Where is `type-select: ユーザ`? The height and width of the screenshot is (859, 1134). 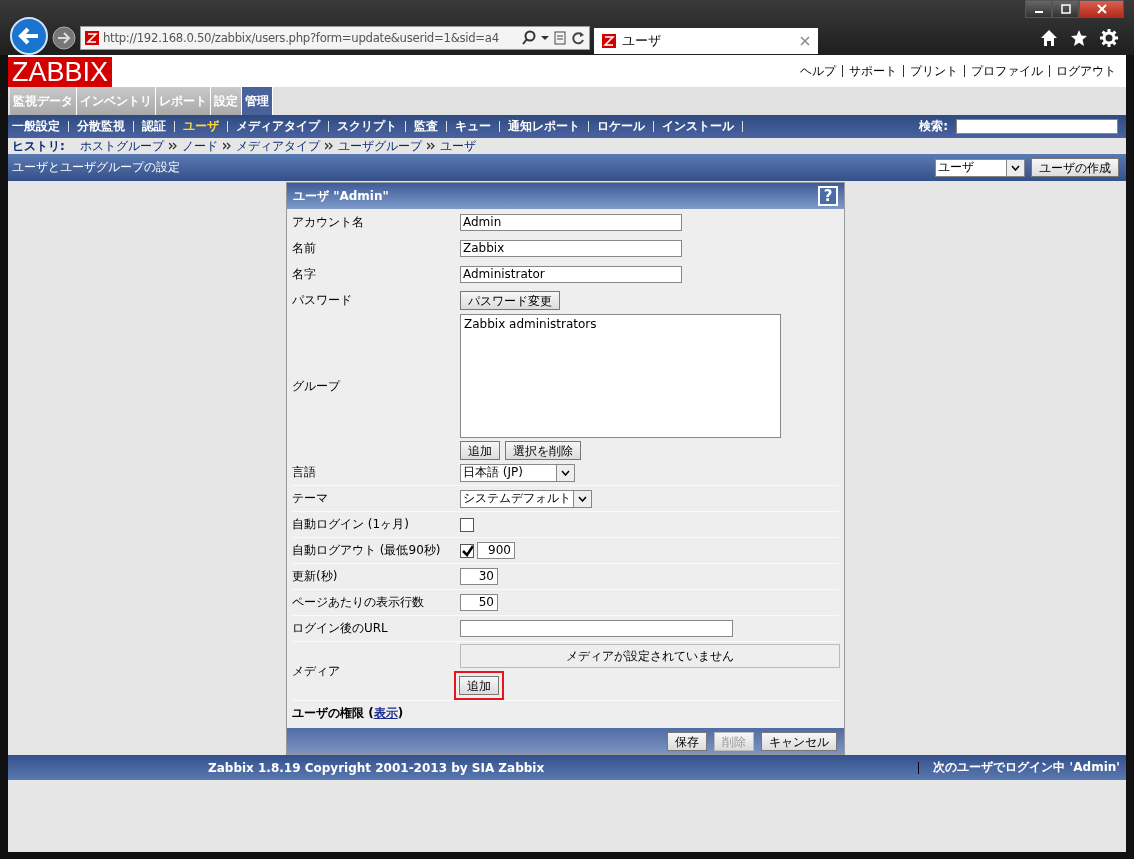 type-select: ユーザ is located at coordinates (980, 167).